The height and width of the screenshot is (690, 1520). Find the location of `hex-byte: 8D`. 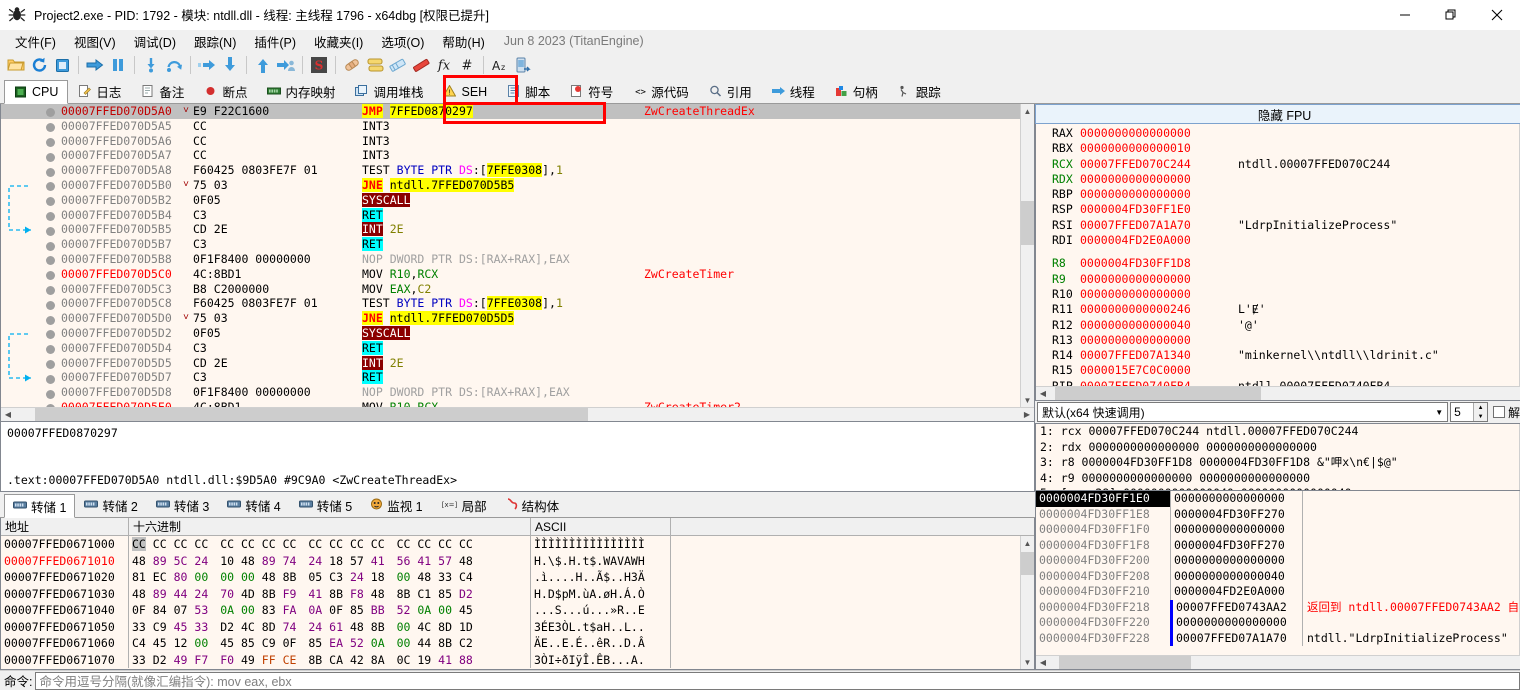

hex-byte: 8D is located at coordinates (269, 627).